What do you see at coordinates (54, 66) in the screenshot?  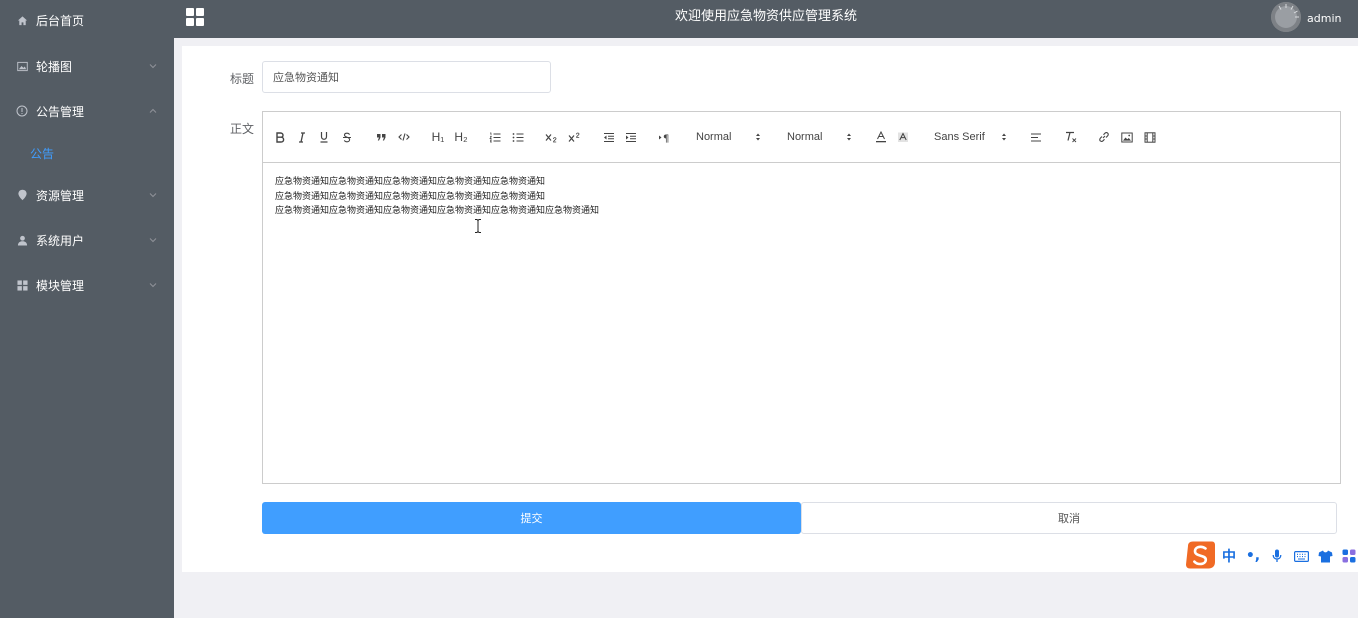 I see `sidebar-item-label: 轮播图` at bounding box center [54, 66].